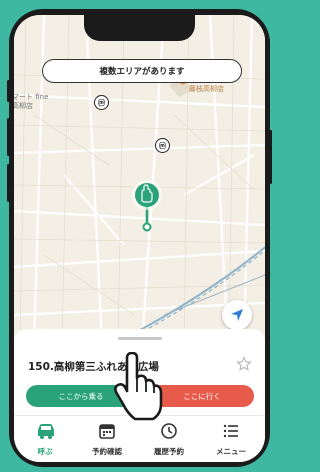  Describe the element at coordinates (231, 439) in the screenshot. I see `tab-menu: メニュー` at that location.